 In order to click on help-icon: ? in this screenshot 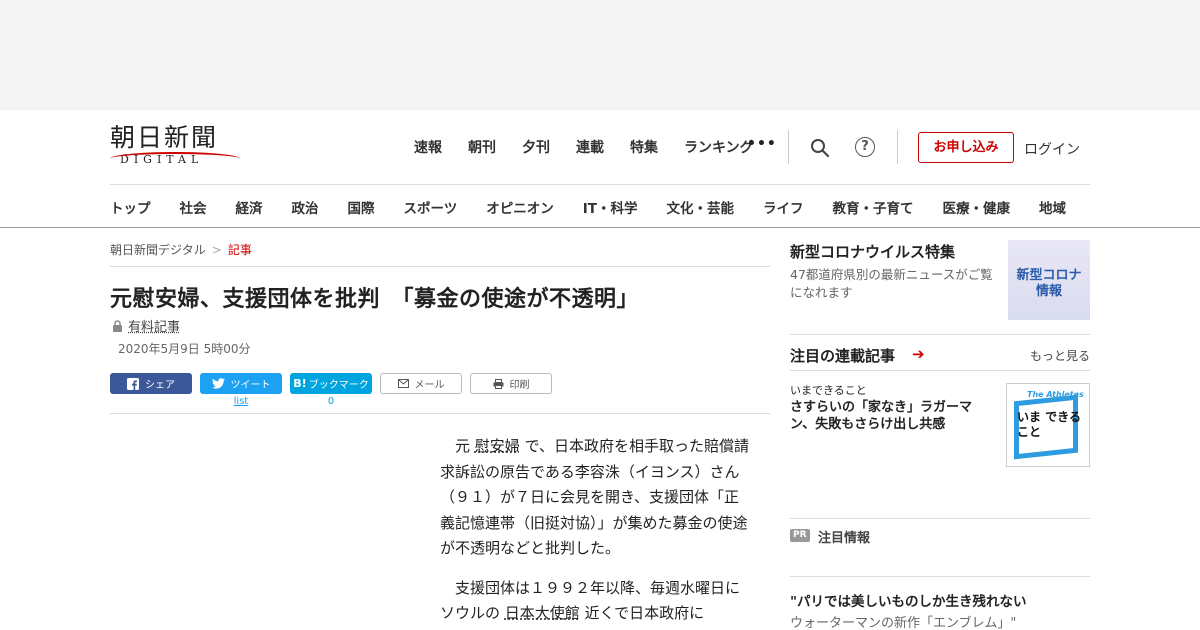, I will do `click(865, 147)`.